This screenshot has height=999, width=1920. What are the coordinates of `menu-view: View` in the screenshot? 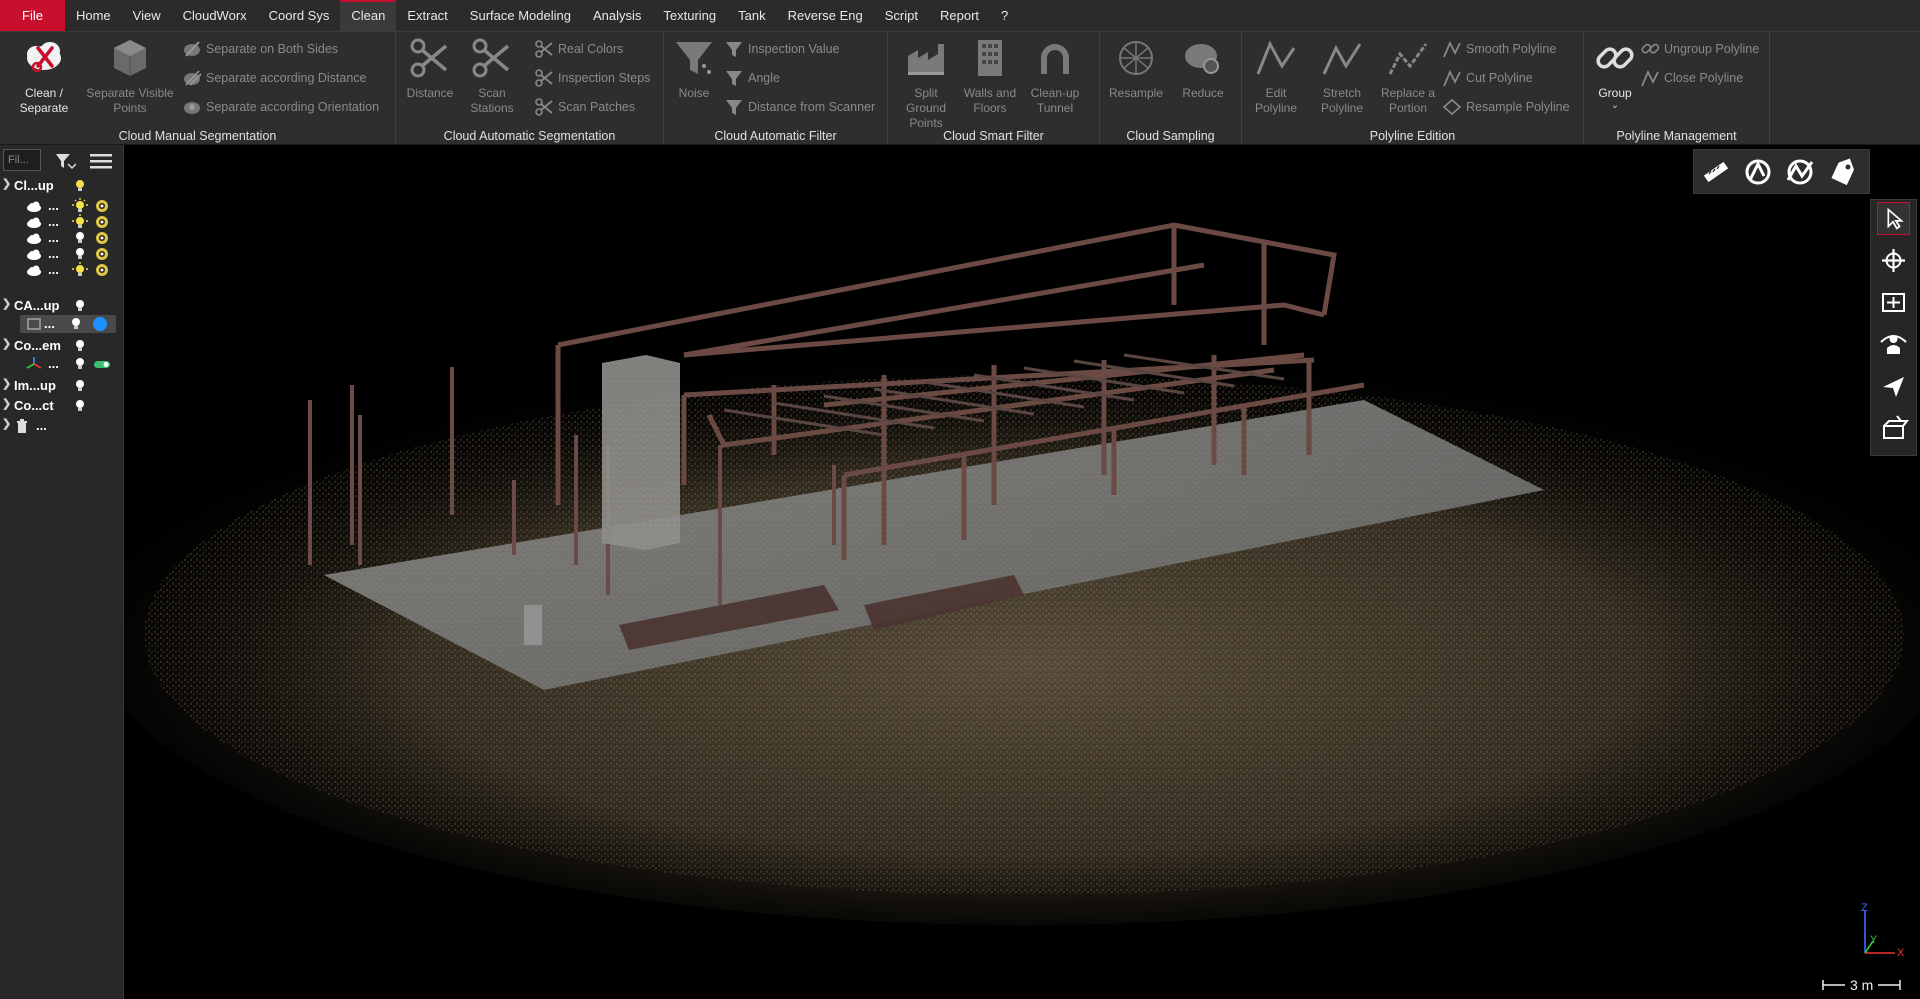 It's located at (147, 15).